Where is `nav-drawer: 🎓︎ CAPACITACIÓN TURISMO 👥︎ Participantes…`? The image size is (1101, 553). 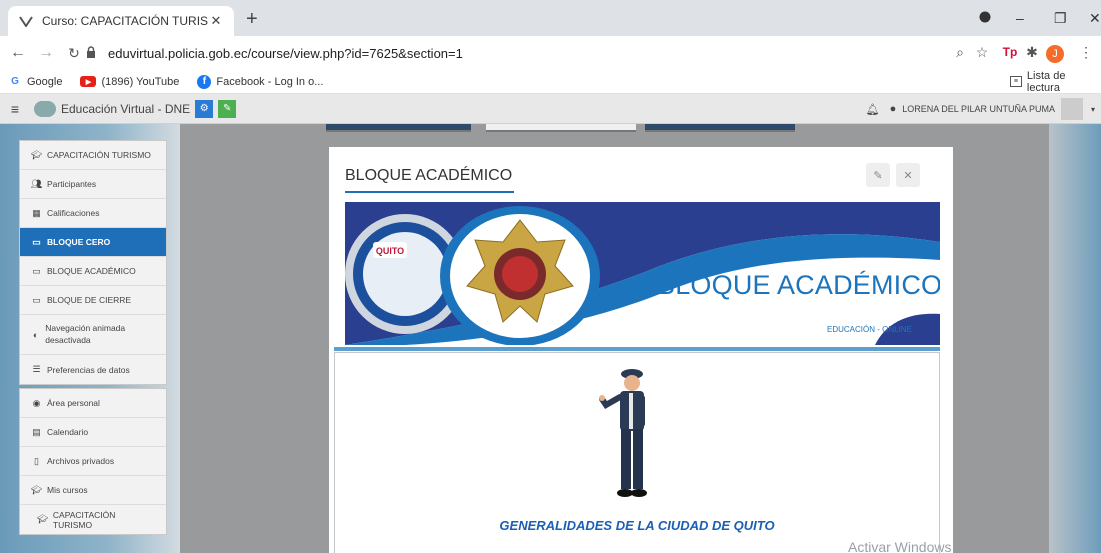
nav-drawer: 🎓︎ CAPACITACIÓN TURISMO 👥︎ Participantes… is located at coordinates (93, 339).